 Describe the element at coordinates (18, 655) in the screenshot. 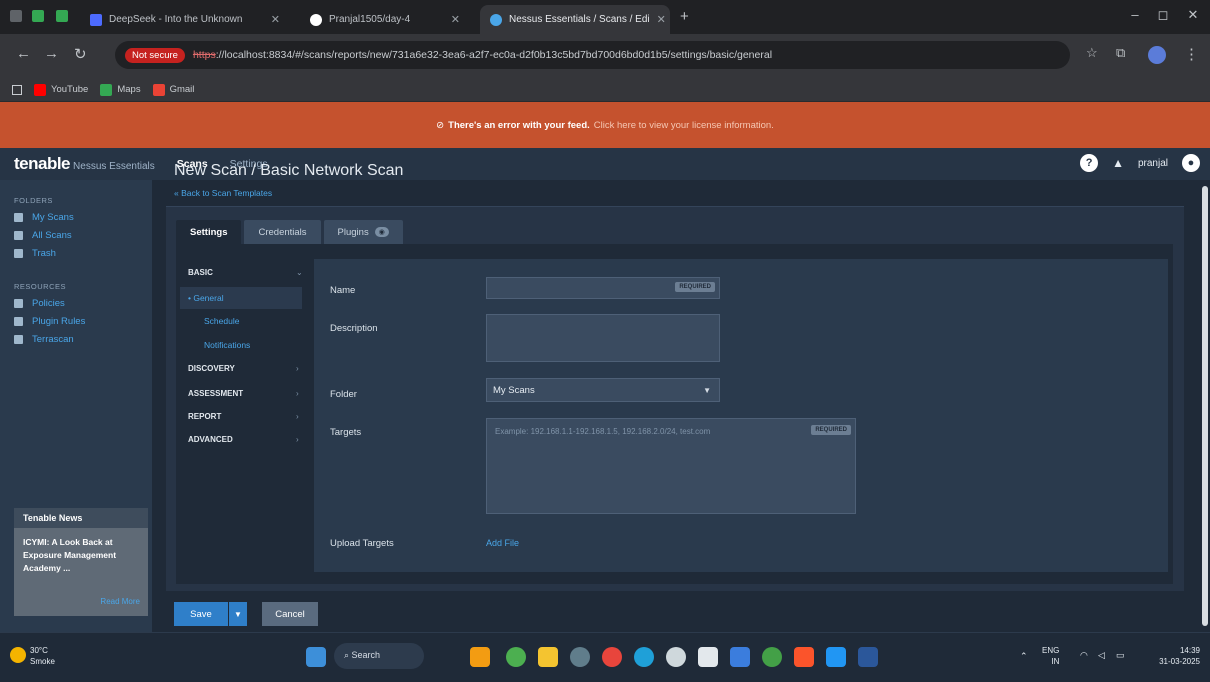

I see `weather-icon` at that location.